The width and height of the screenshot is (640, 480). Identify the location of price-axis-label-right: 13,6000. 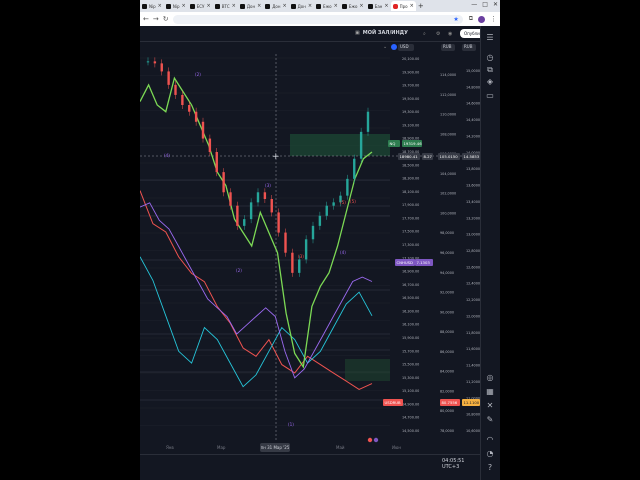
(473, 186).